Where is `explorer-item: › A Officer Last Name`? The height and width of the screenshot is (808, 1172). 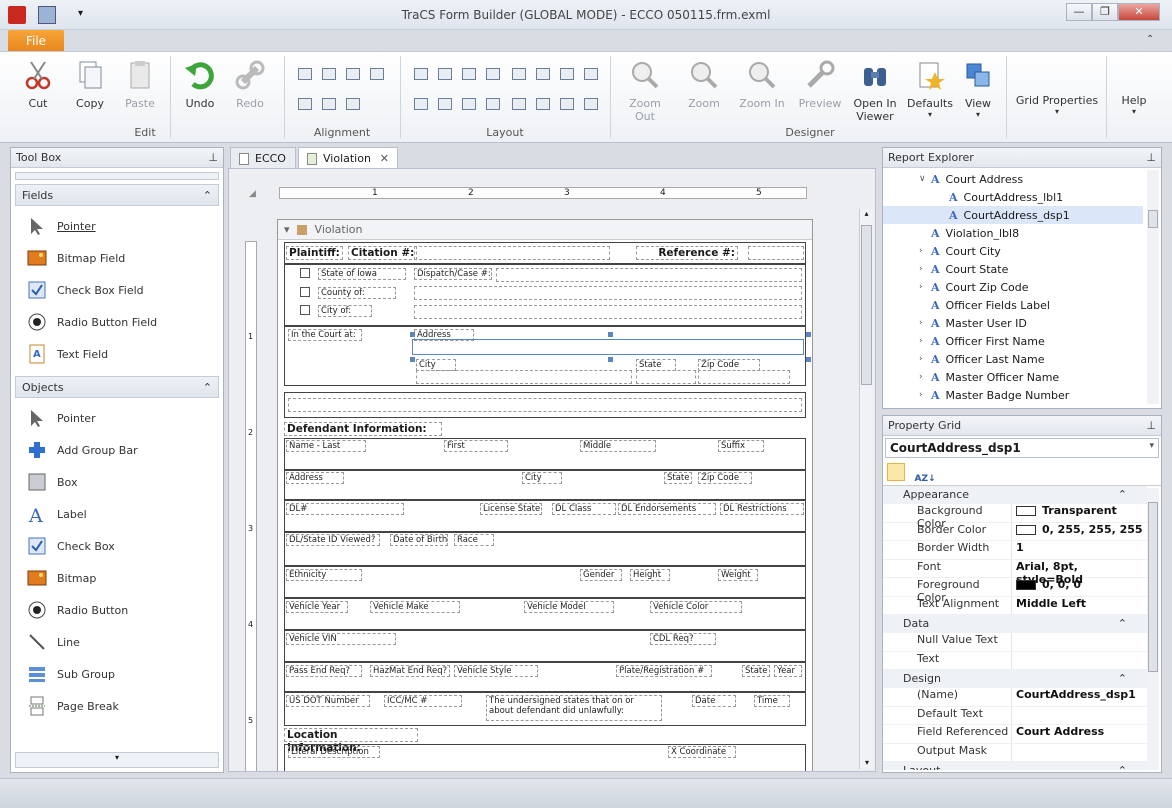 explorer-item: › A Officer Last Name is located at coordinates (1013, 359).